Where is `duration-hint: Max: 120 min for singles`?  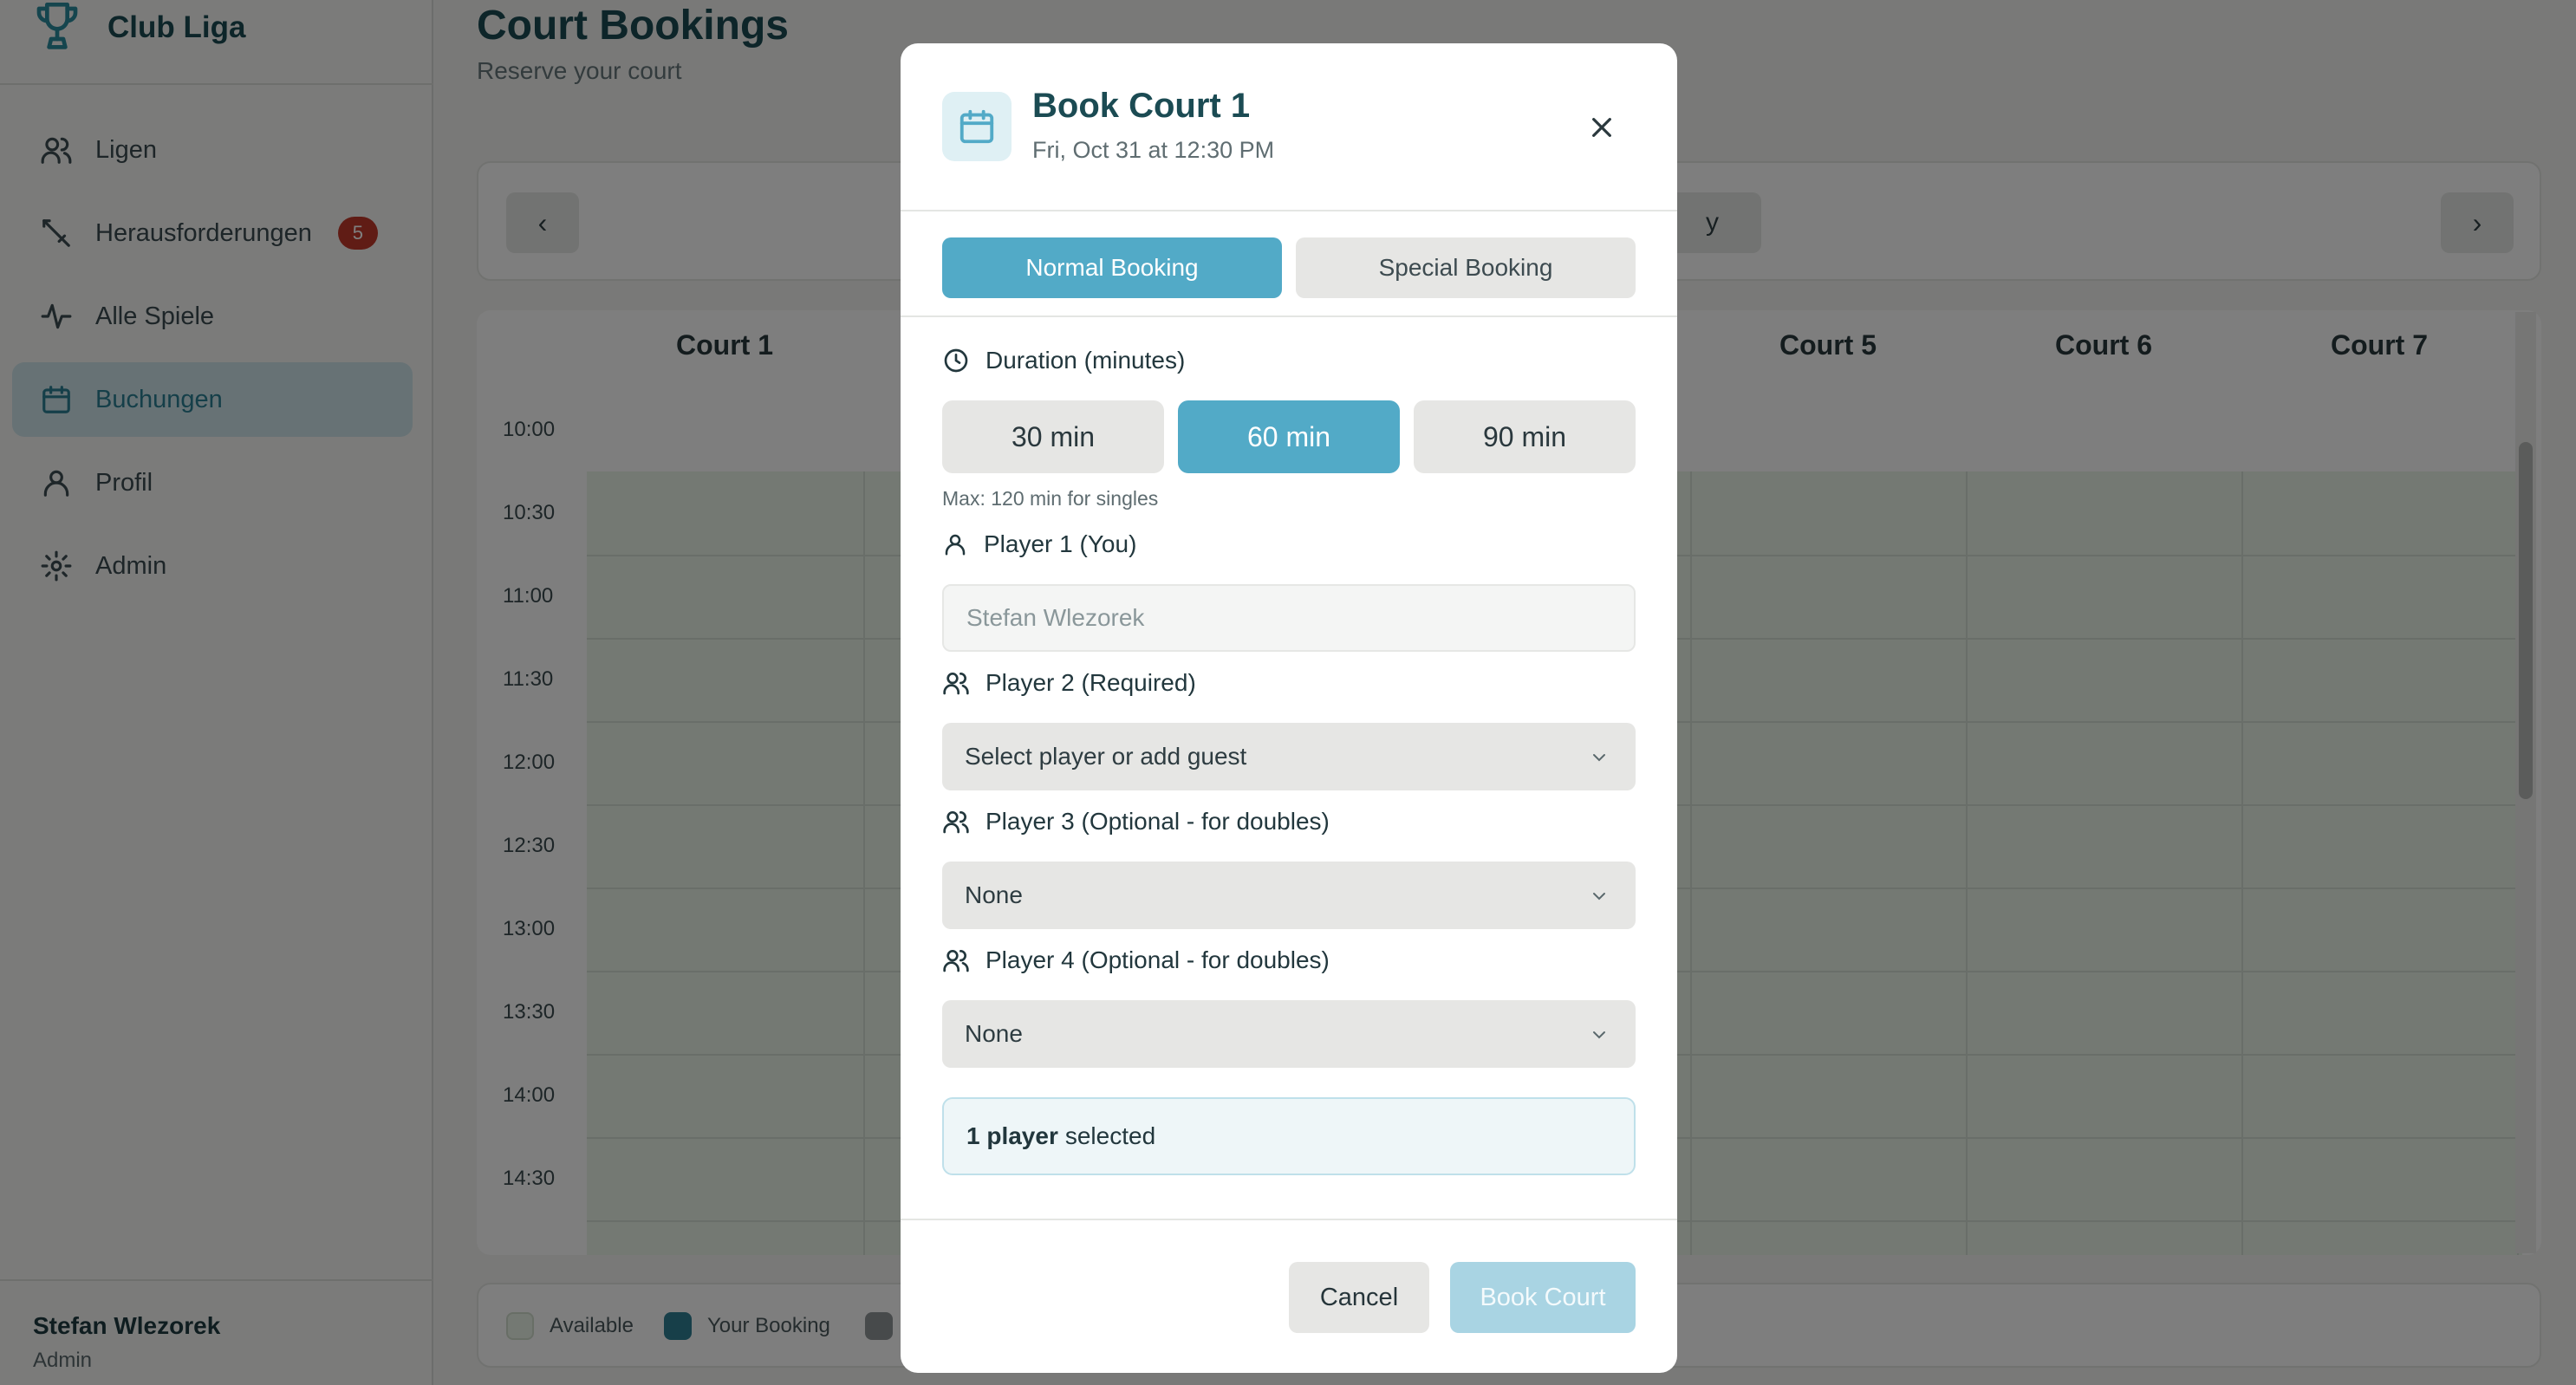
duration-hint: Max: 120 min for singles is located at coordinates (1050, 498).